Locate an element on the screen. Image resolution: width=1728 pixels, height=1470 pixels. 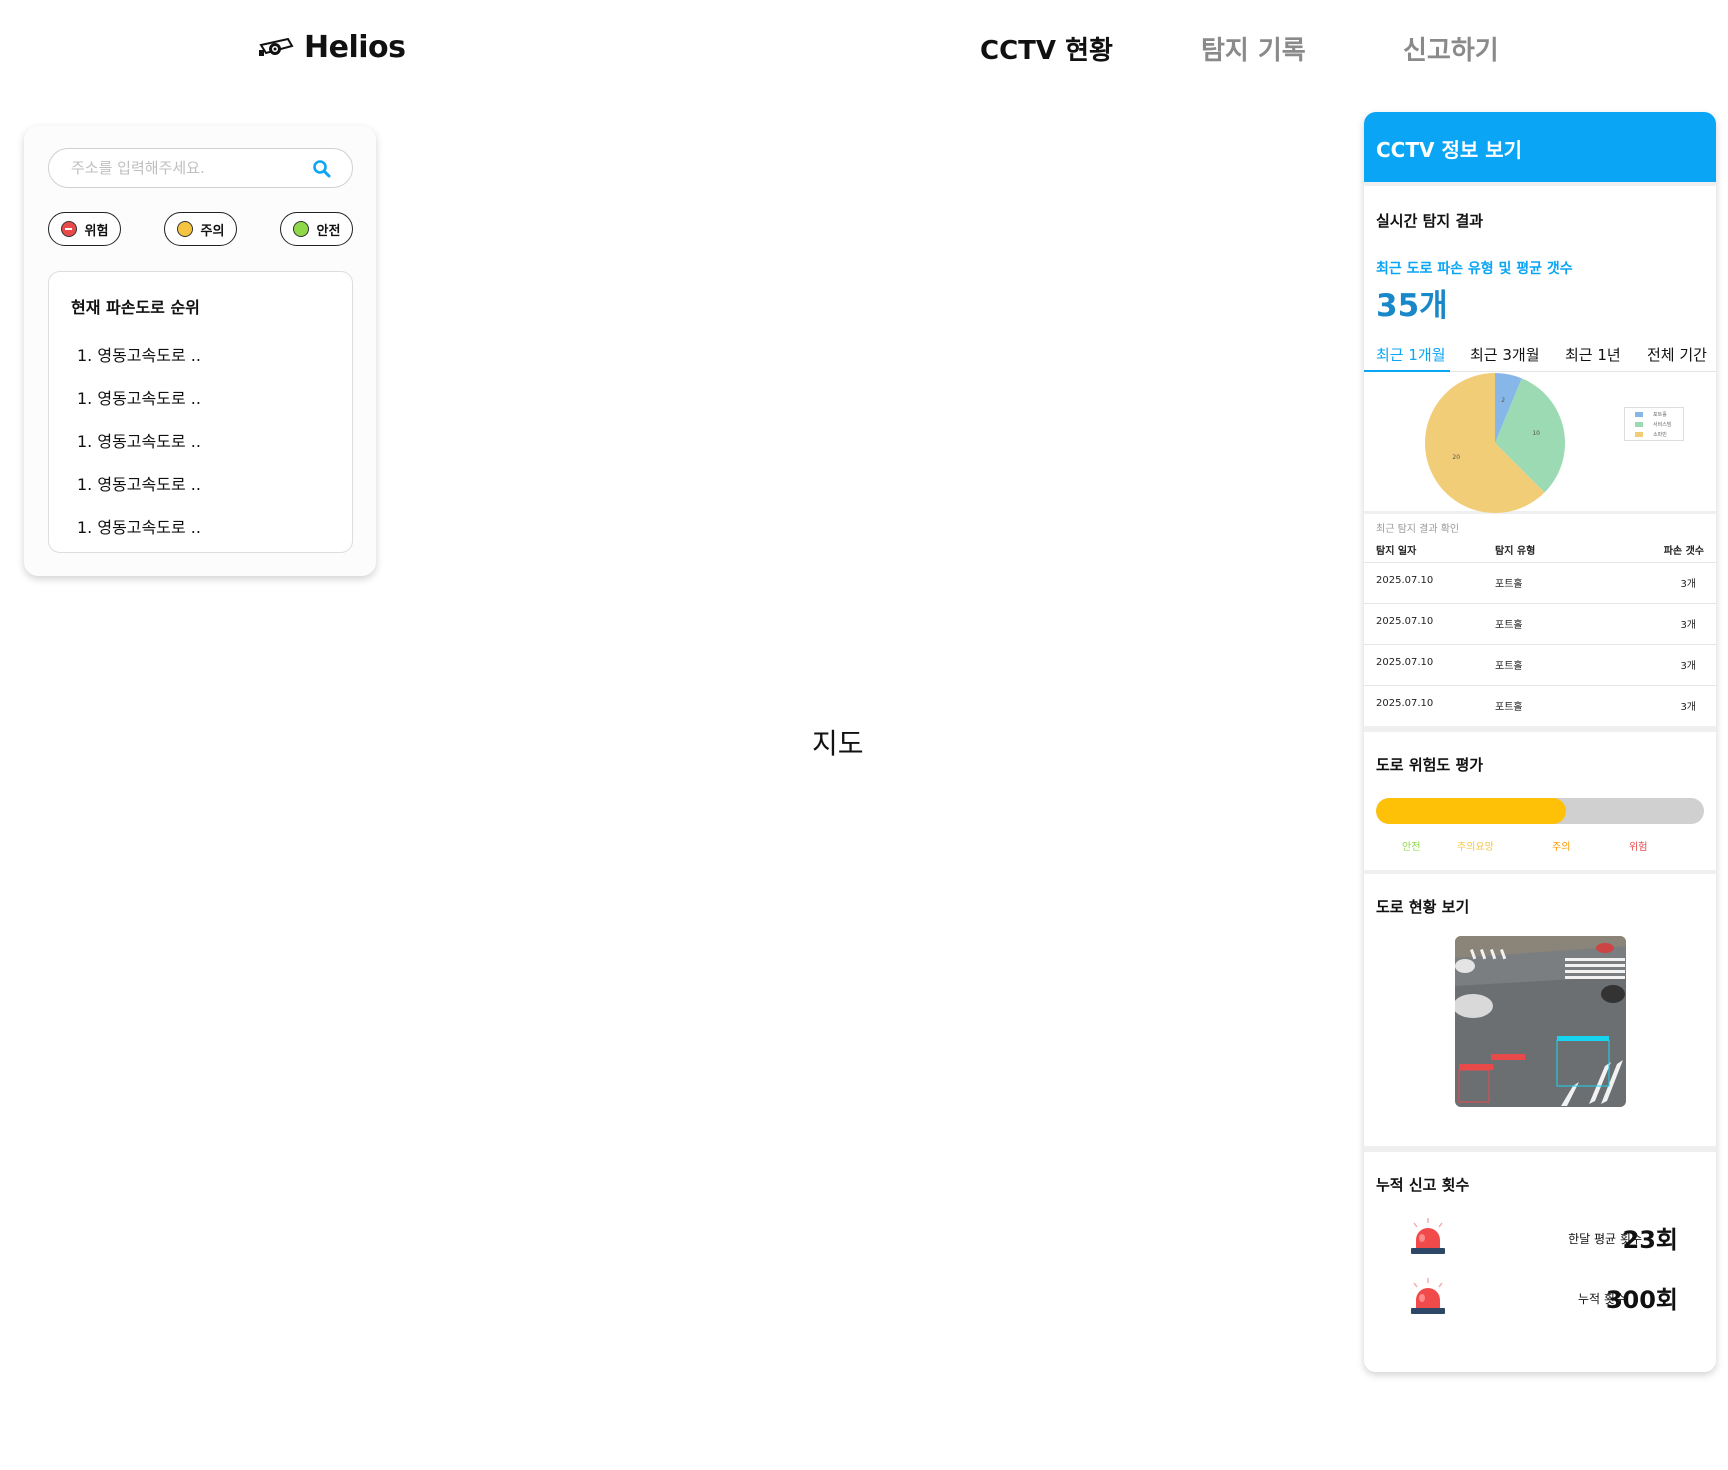
risk-label-safe: 안전 is located at coordinates (1411, 847).